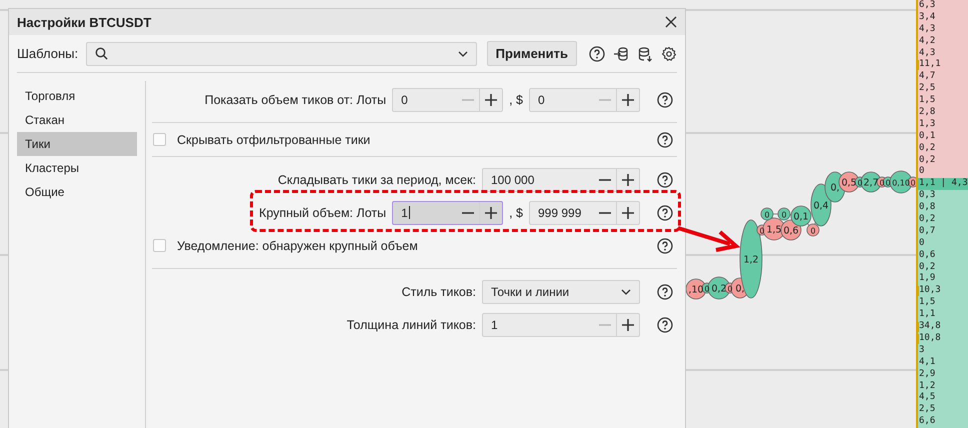 The width and height of the screenshot is (968, 428). I want to click on ladder-row: 1,9, so click(943, 279).